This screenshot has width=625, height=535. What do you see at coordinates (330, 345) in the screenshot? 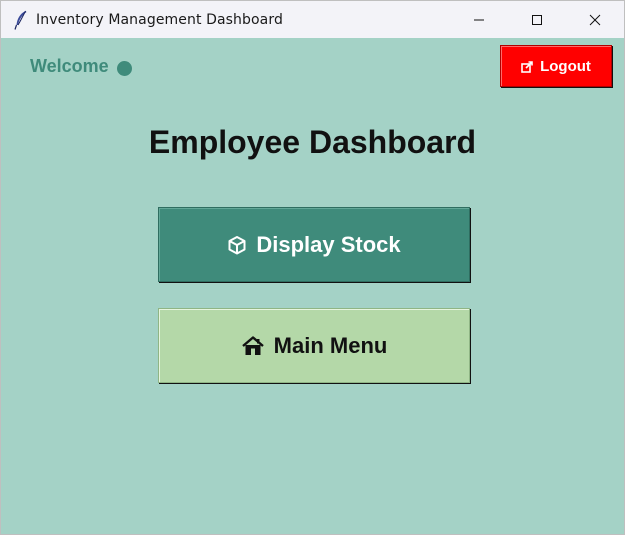
I see `main-menu-label: Main Menu` at bounding box center [330, 345].